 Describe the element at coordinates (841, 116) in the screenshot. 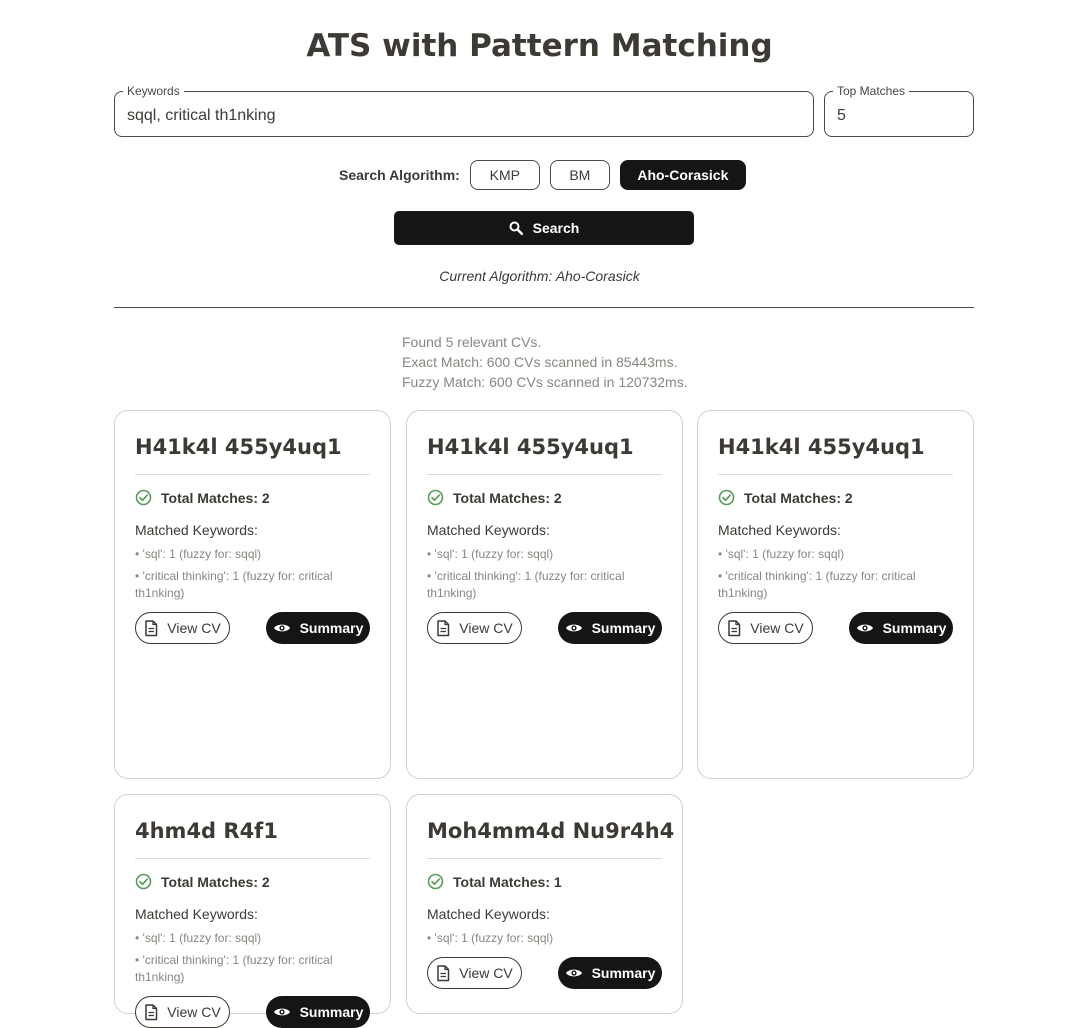

I see `top-matches-input: 5` at that location.